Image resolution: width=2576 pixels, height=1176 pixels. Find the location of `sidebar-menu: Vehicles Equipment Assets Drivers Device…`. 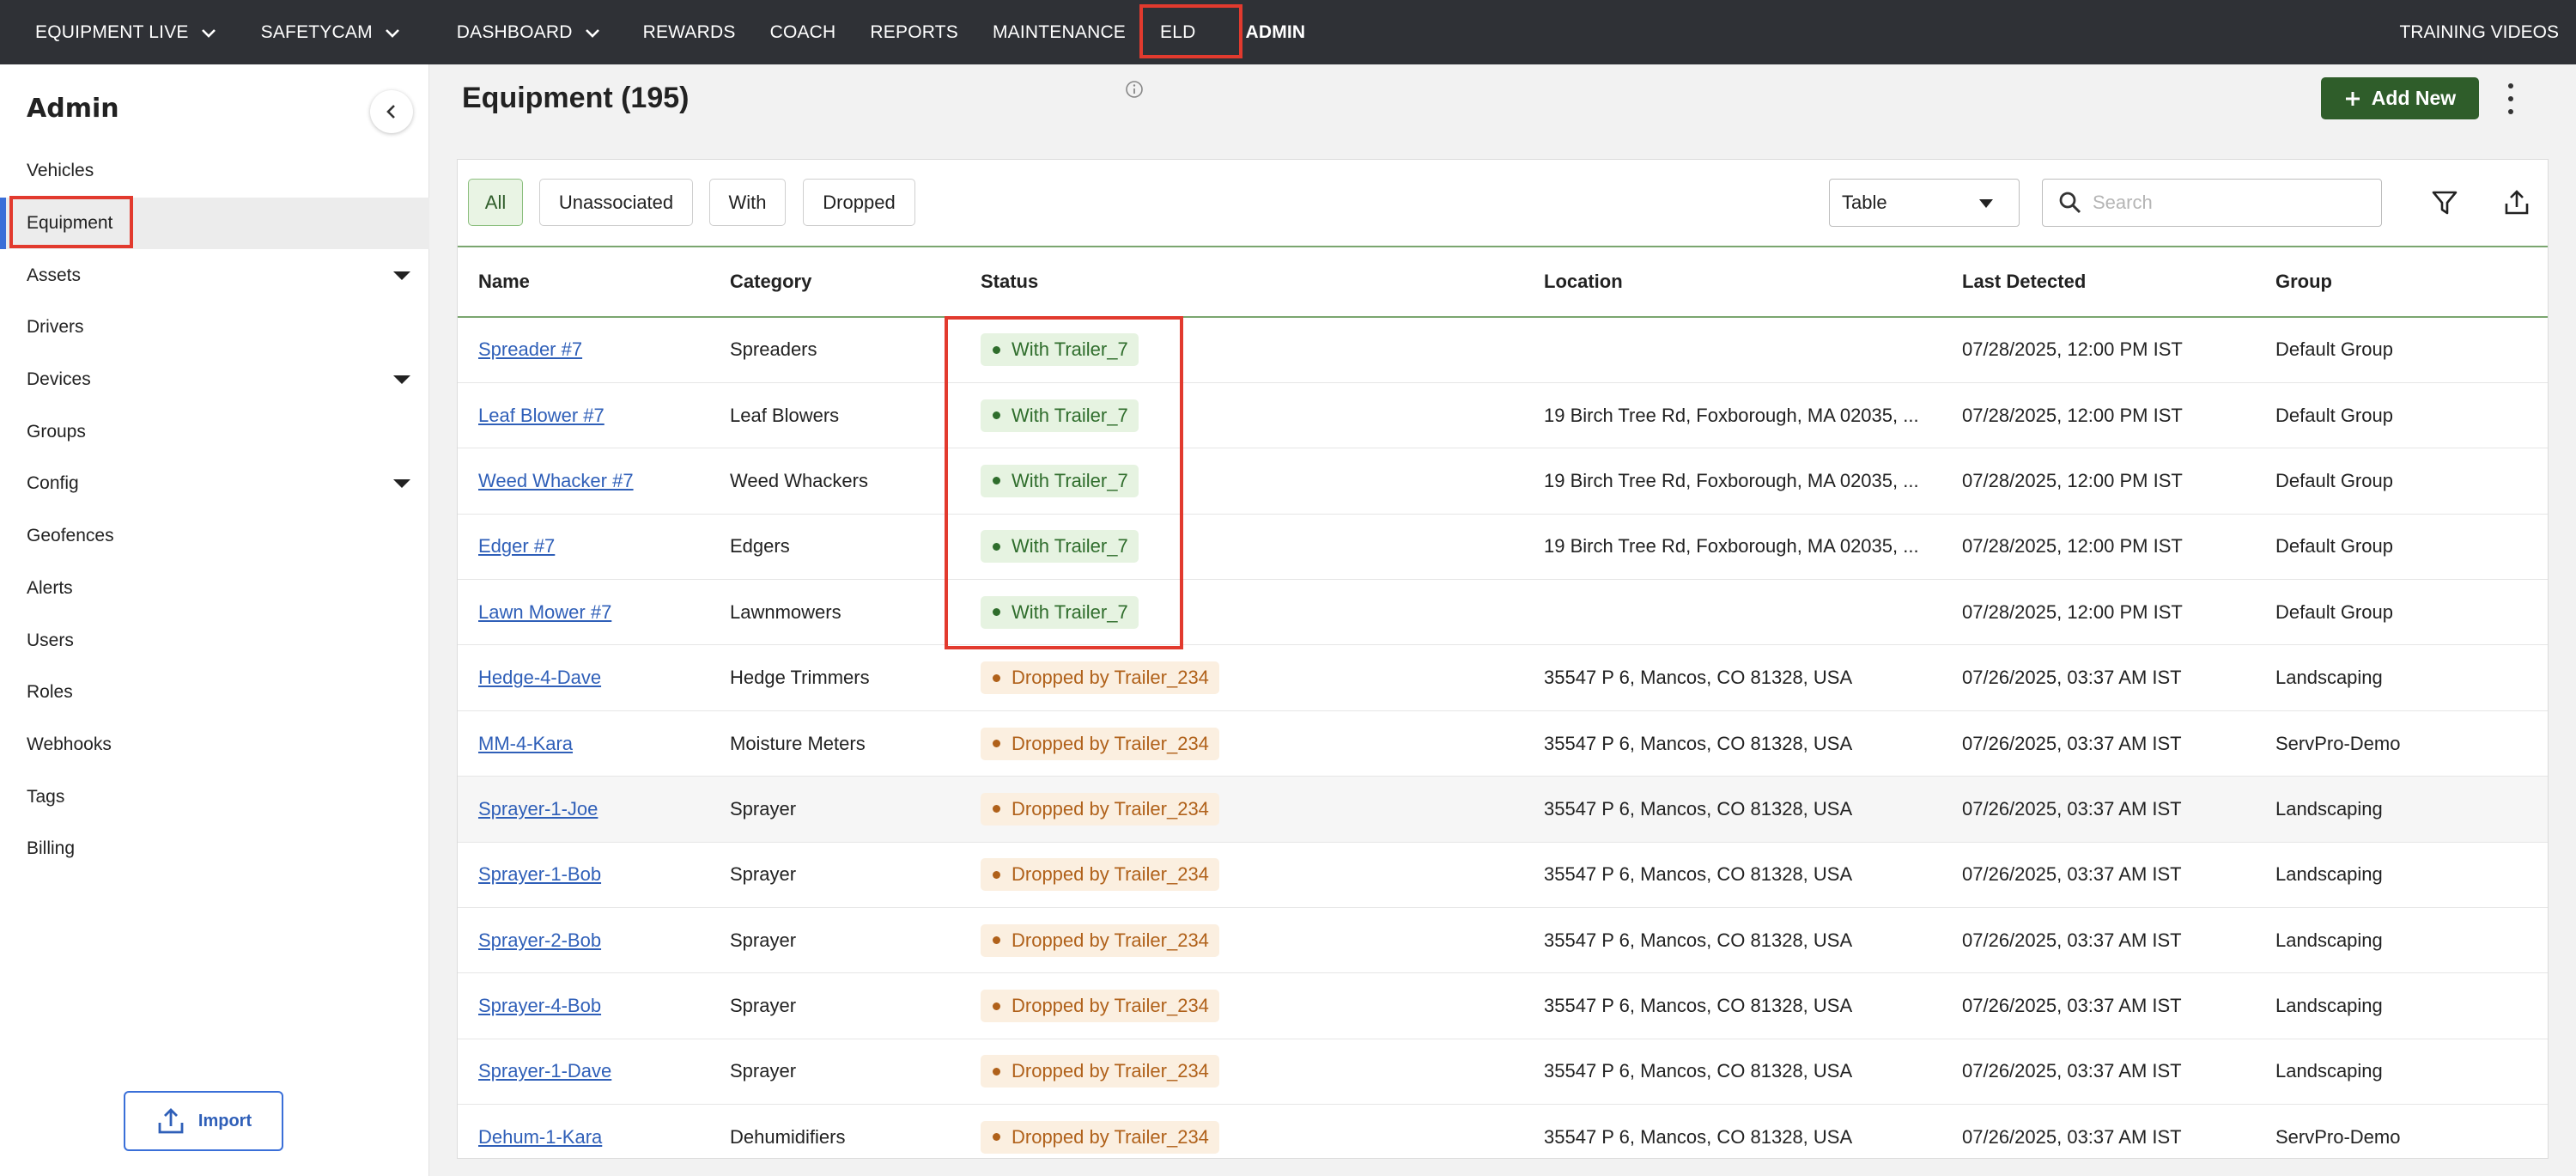

sidebar-menu: Vehicles Equipment Assets Drivers Device… is located at coordinates (214, 510).